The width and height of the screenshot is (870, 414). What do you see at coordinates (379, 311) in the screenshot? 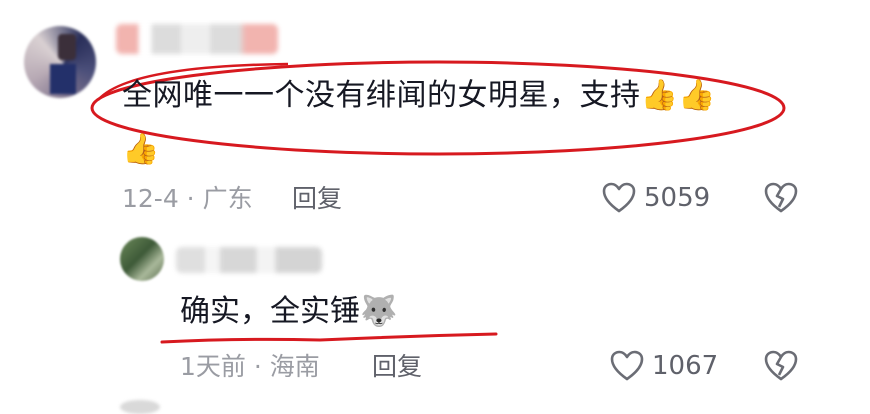
I see `husky-emoji: 🐺` at bounding box center [379, 311].